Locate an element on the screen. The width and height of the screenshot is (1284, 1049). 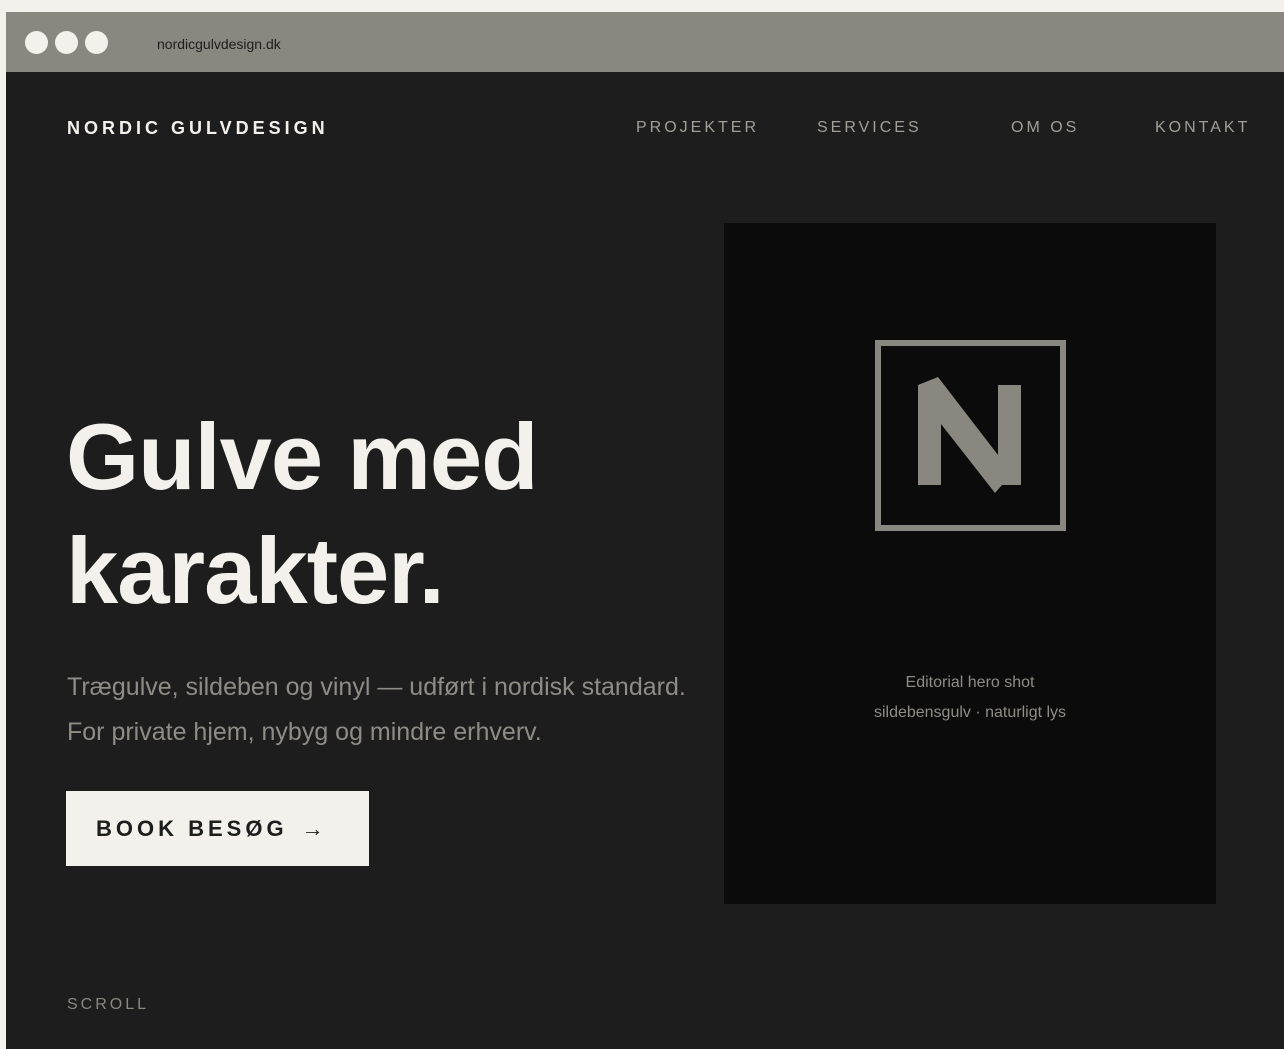
address-bar-url: nordicgulvdesign.dk is located at coordinates (219, 44).